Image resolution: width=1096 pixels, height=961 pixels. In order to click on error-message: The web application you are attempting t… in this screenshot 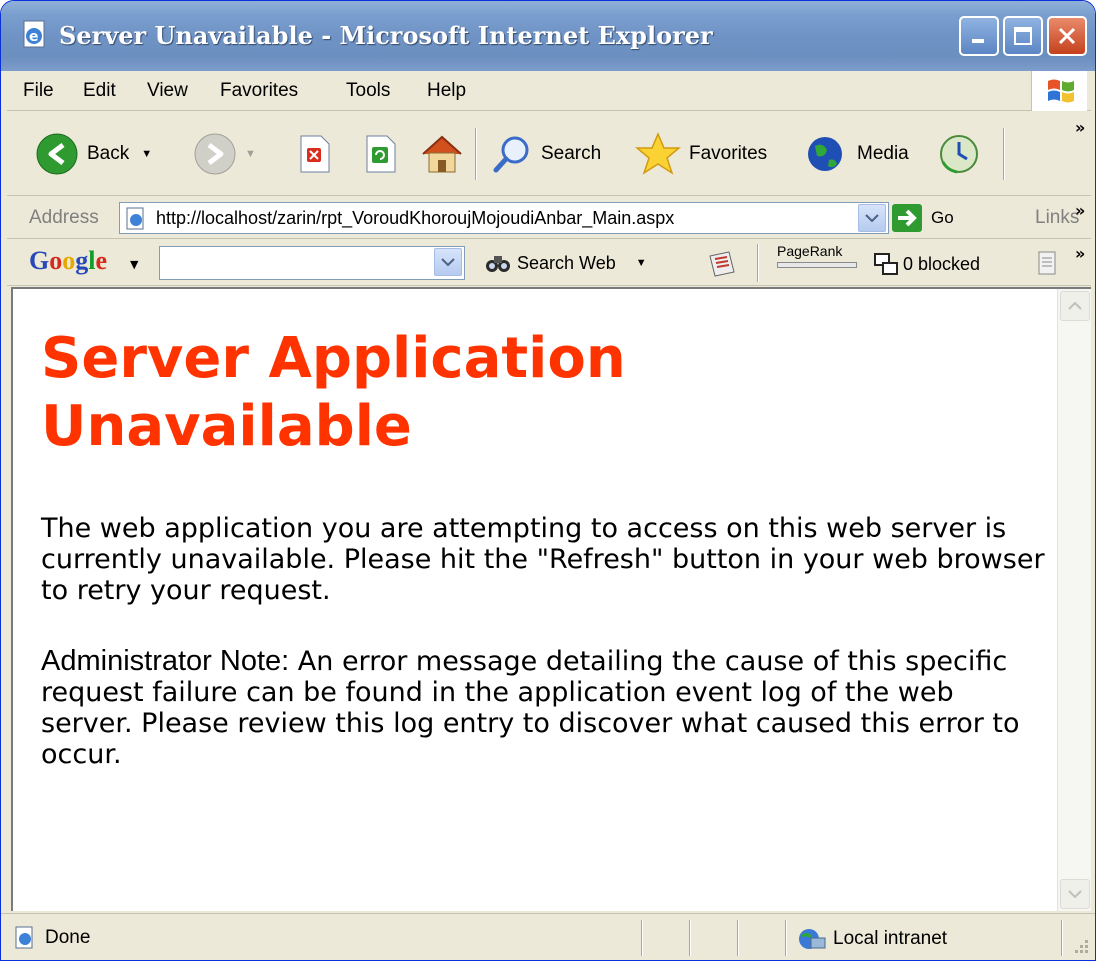, I will do `click(543, 559)`.